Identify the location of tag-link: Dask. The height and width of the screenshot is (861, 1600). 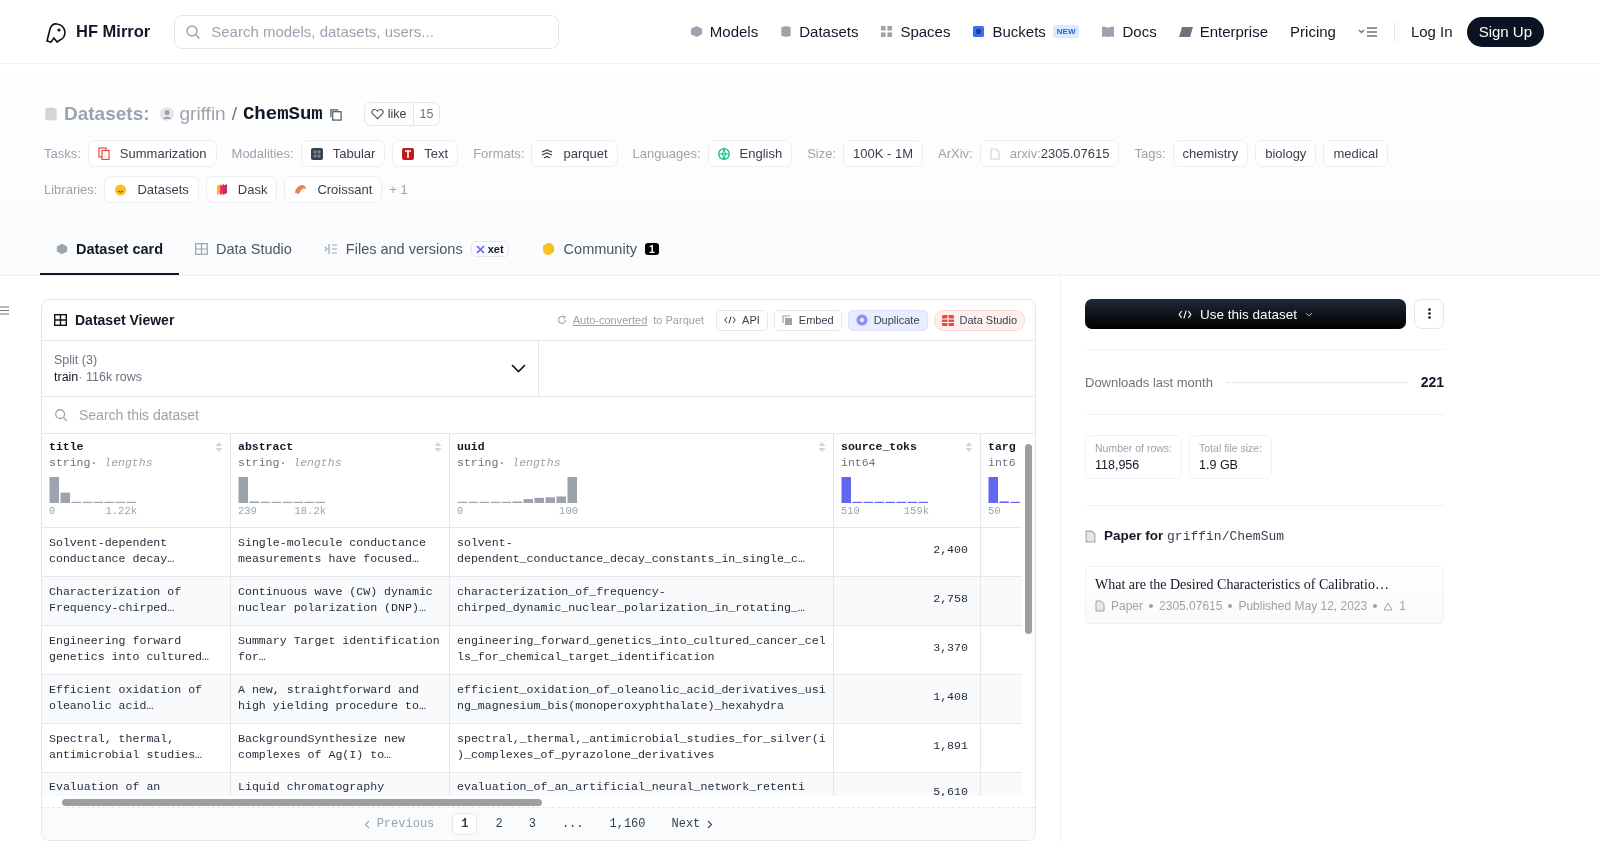
(241, 189).